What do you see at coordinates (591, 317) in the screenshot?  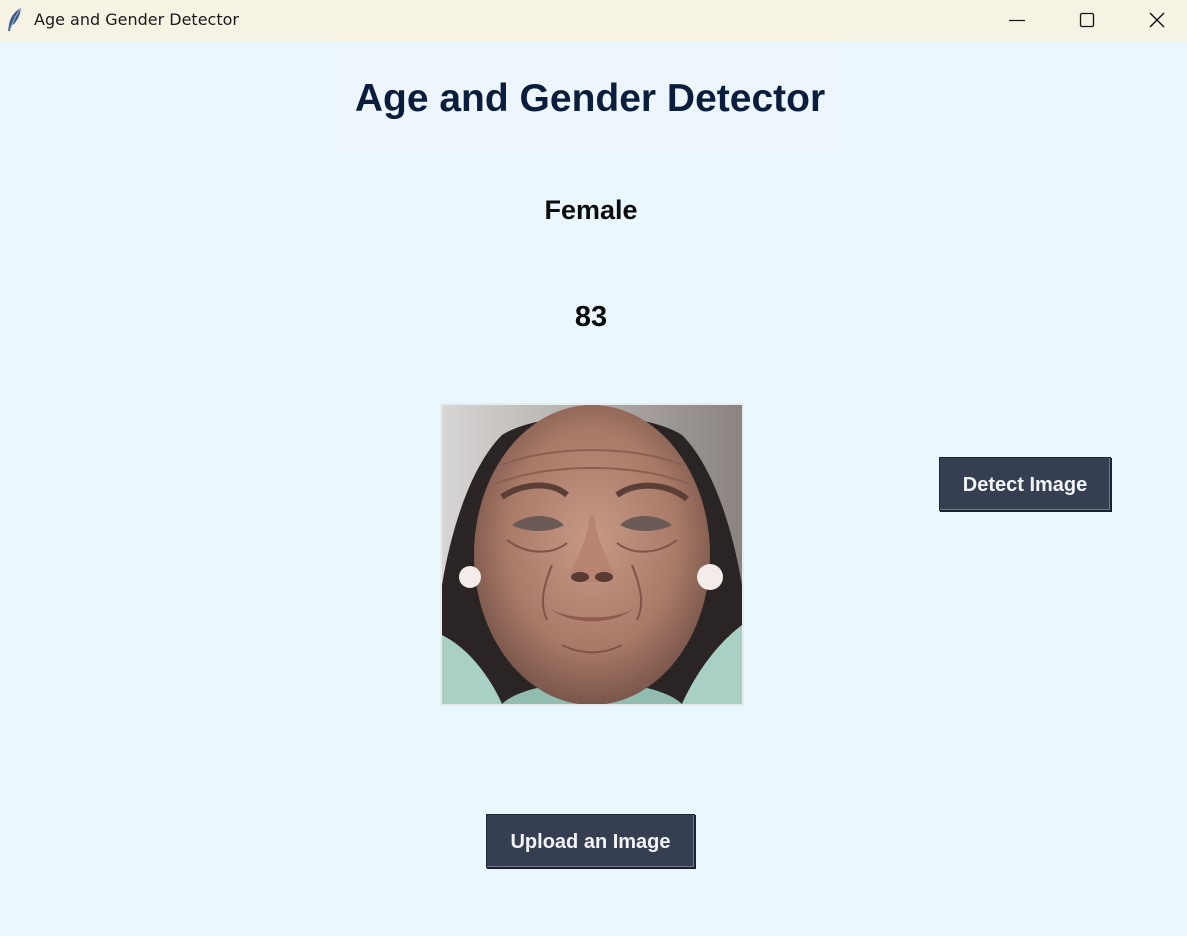 I see `age-result-label: 83` at bounding box center [591, 317].